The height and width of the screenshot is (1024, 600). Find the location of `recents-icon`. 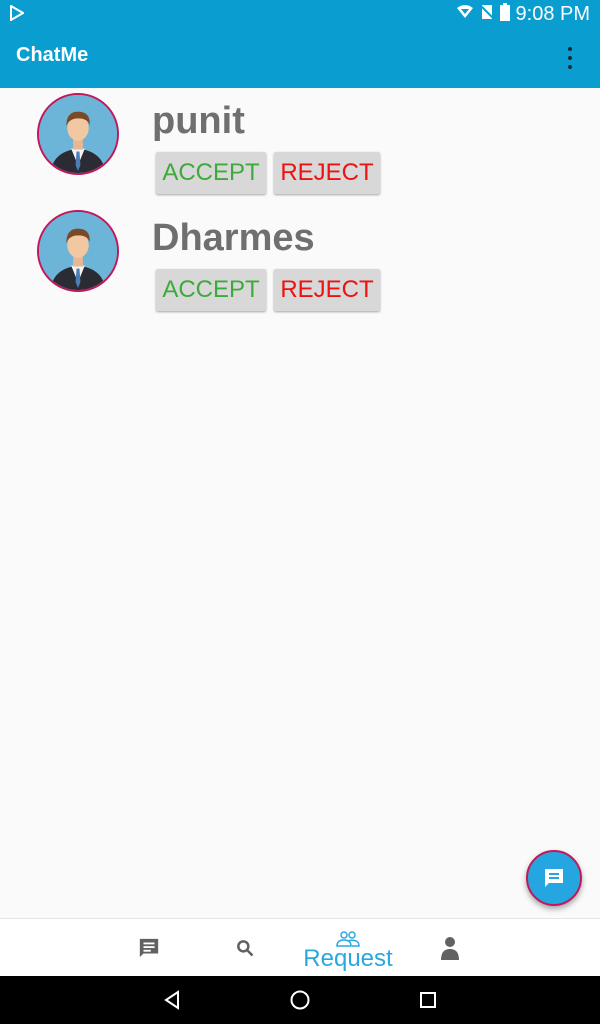

recents-icon is located at coordinates (428, 1000).